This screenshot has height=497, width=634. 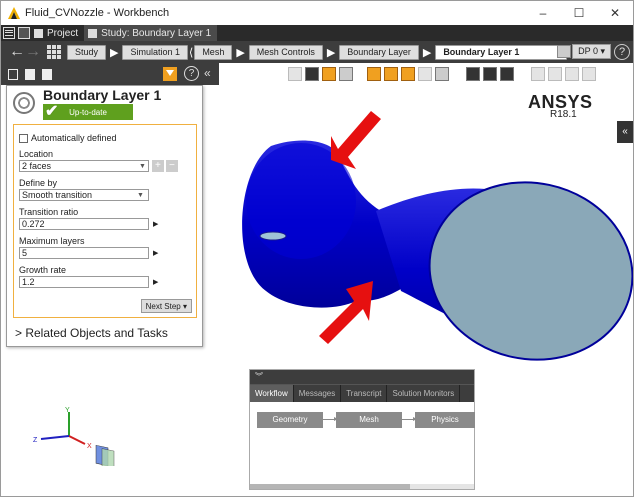 What do you see at coordinates (102, 95) in the screenshot?
I see `panel-title: Boundary Layer 1` at bounding box center [102, 95].